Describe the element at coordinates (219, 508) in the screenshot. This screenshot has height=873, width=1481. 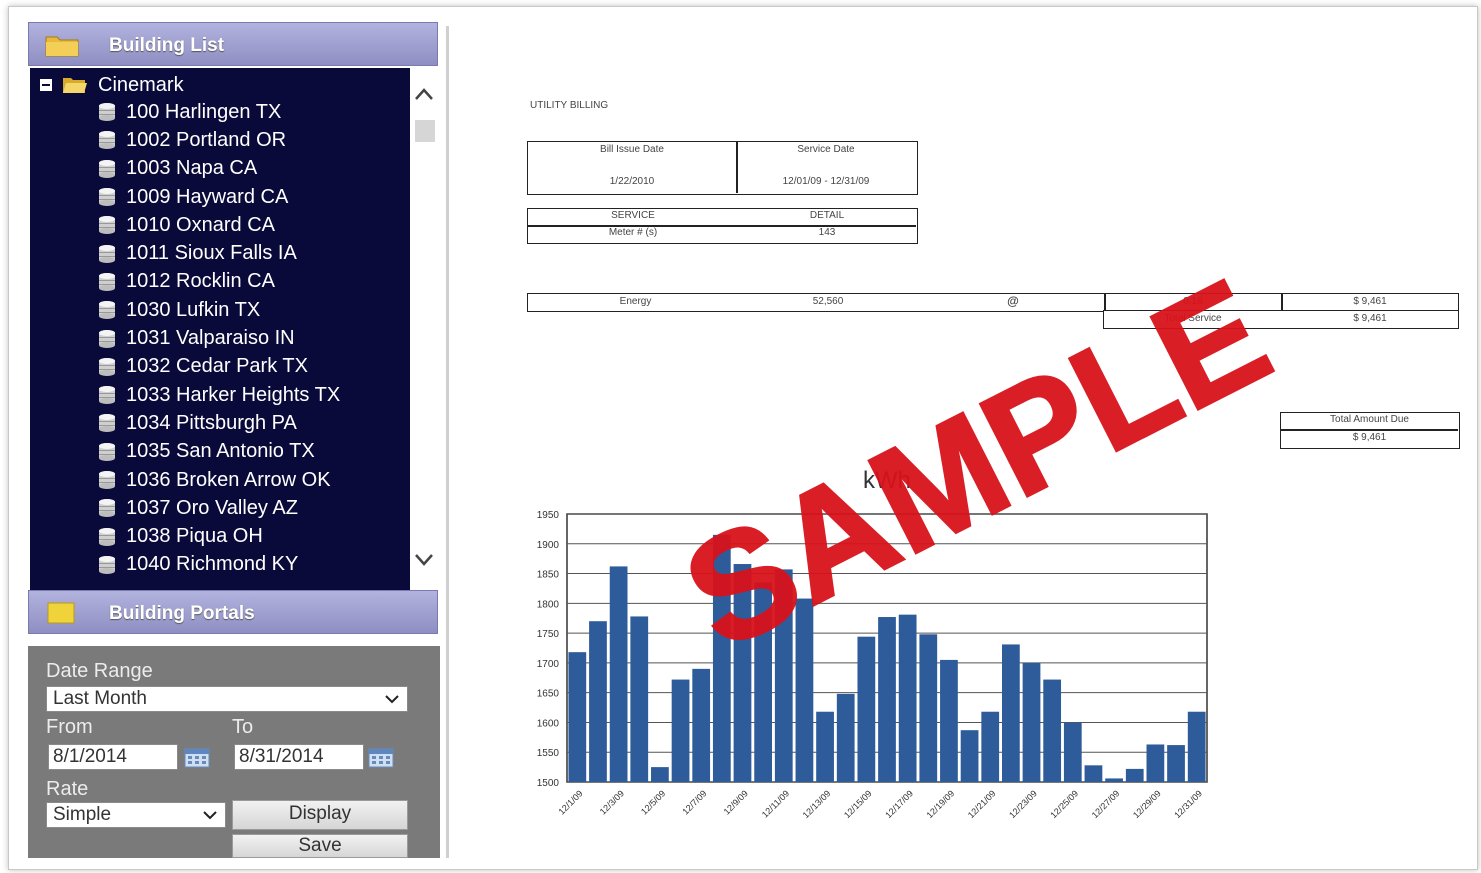
I see `building-item: 1037 Oro Valley AZ` at that location.